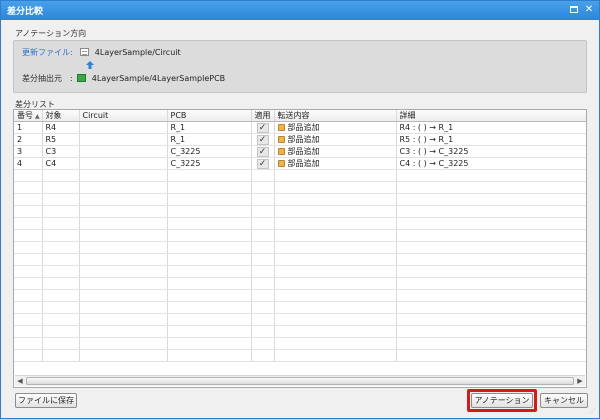  What do you see at coordinates (491, 127) in the screenshot?
I see `cell-detail: R4 : ( ) → R_1` at bounding box center [491, 127].